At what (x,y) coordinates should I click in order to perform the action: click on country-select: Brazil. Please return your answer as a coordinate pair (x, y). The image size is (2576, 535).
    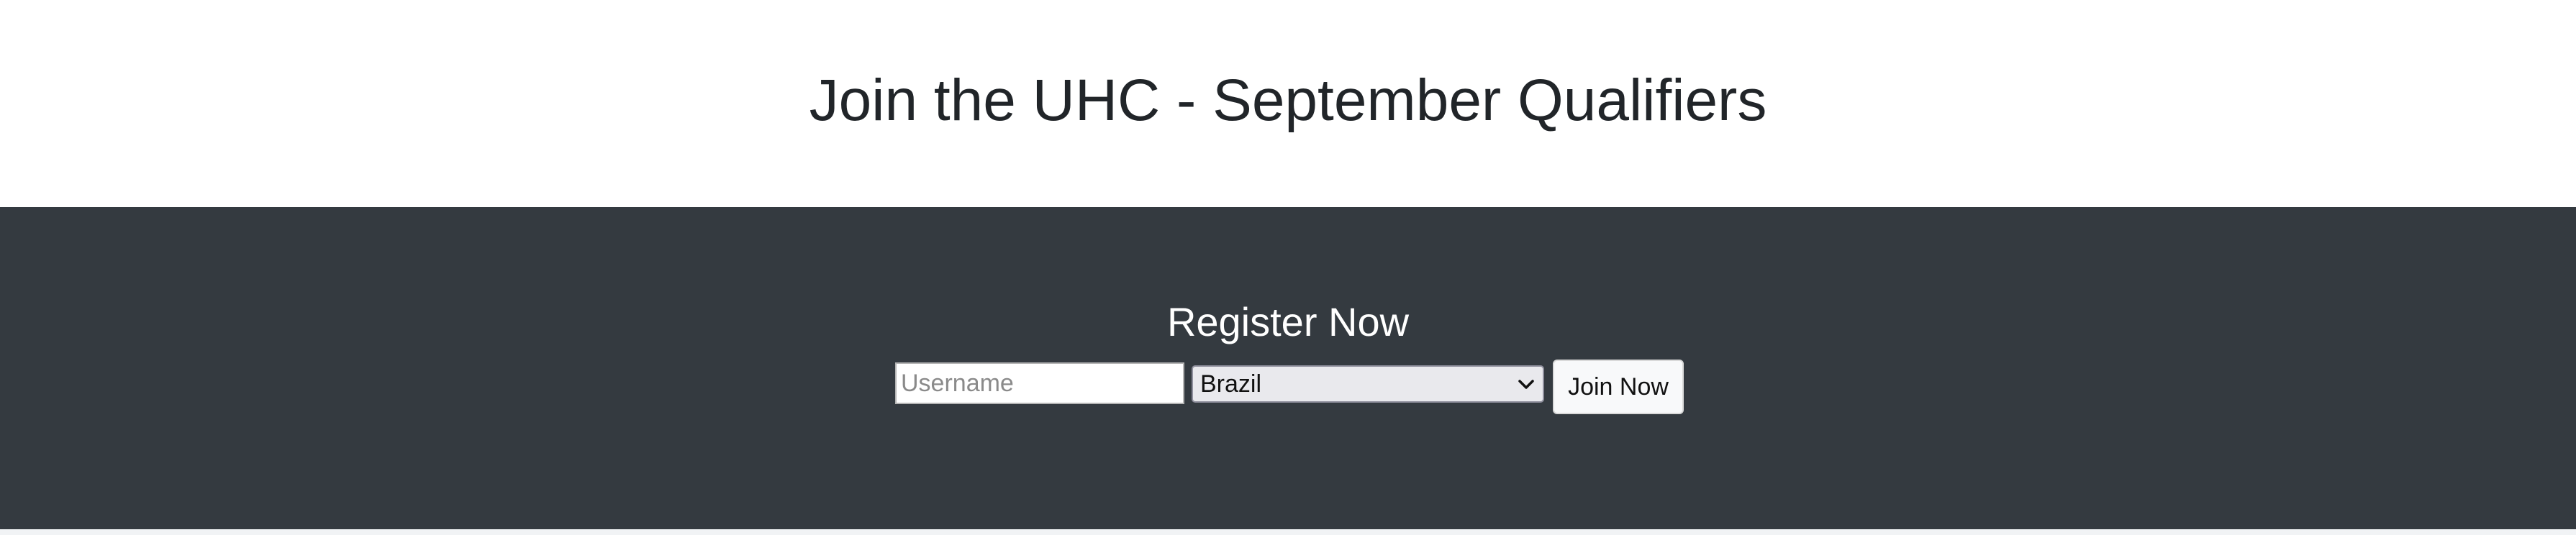
    Looking at the image, I should click on (1368, 384).